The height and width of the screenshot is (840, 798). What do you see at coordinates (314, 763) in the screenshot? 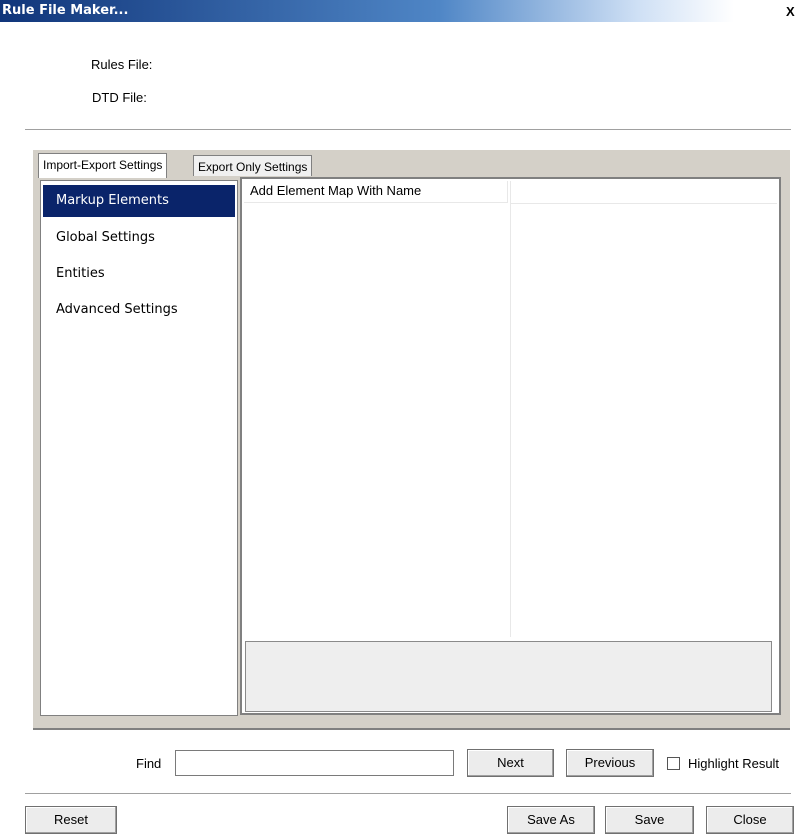
I see `find-input` at bounding box center [314, 763].